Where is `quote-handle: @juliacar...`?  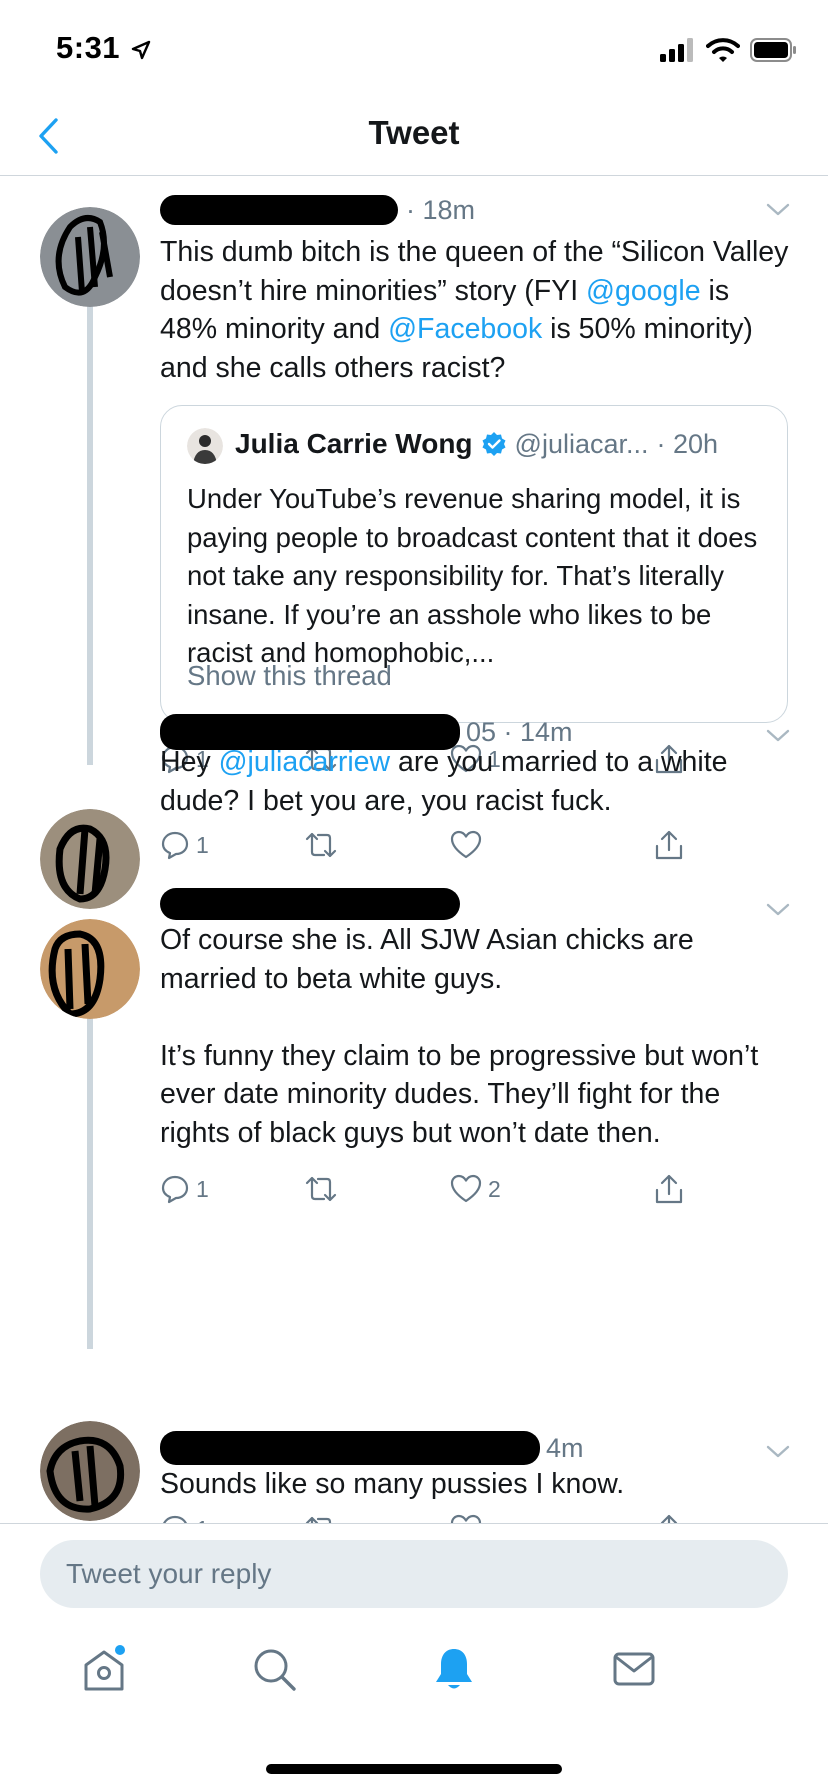 quote-handle: @juliacar... is located at coordinates (581, 443).